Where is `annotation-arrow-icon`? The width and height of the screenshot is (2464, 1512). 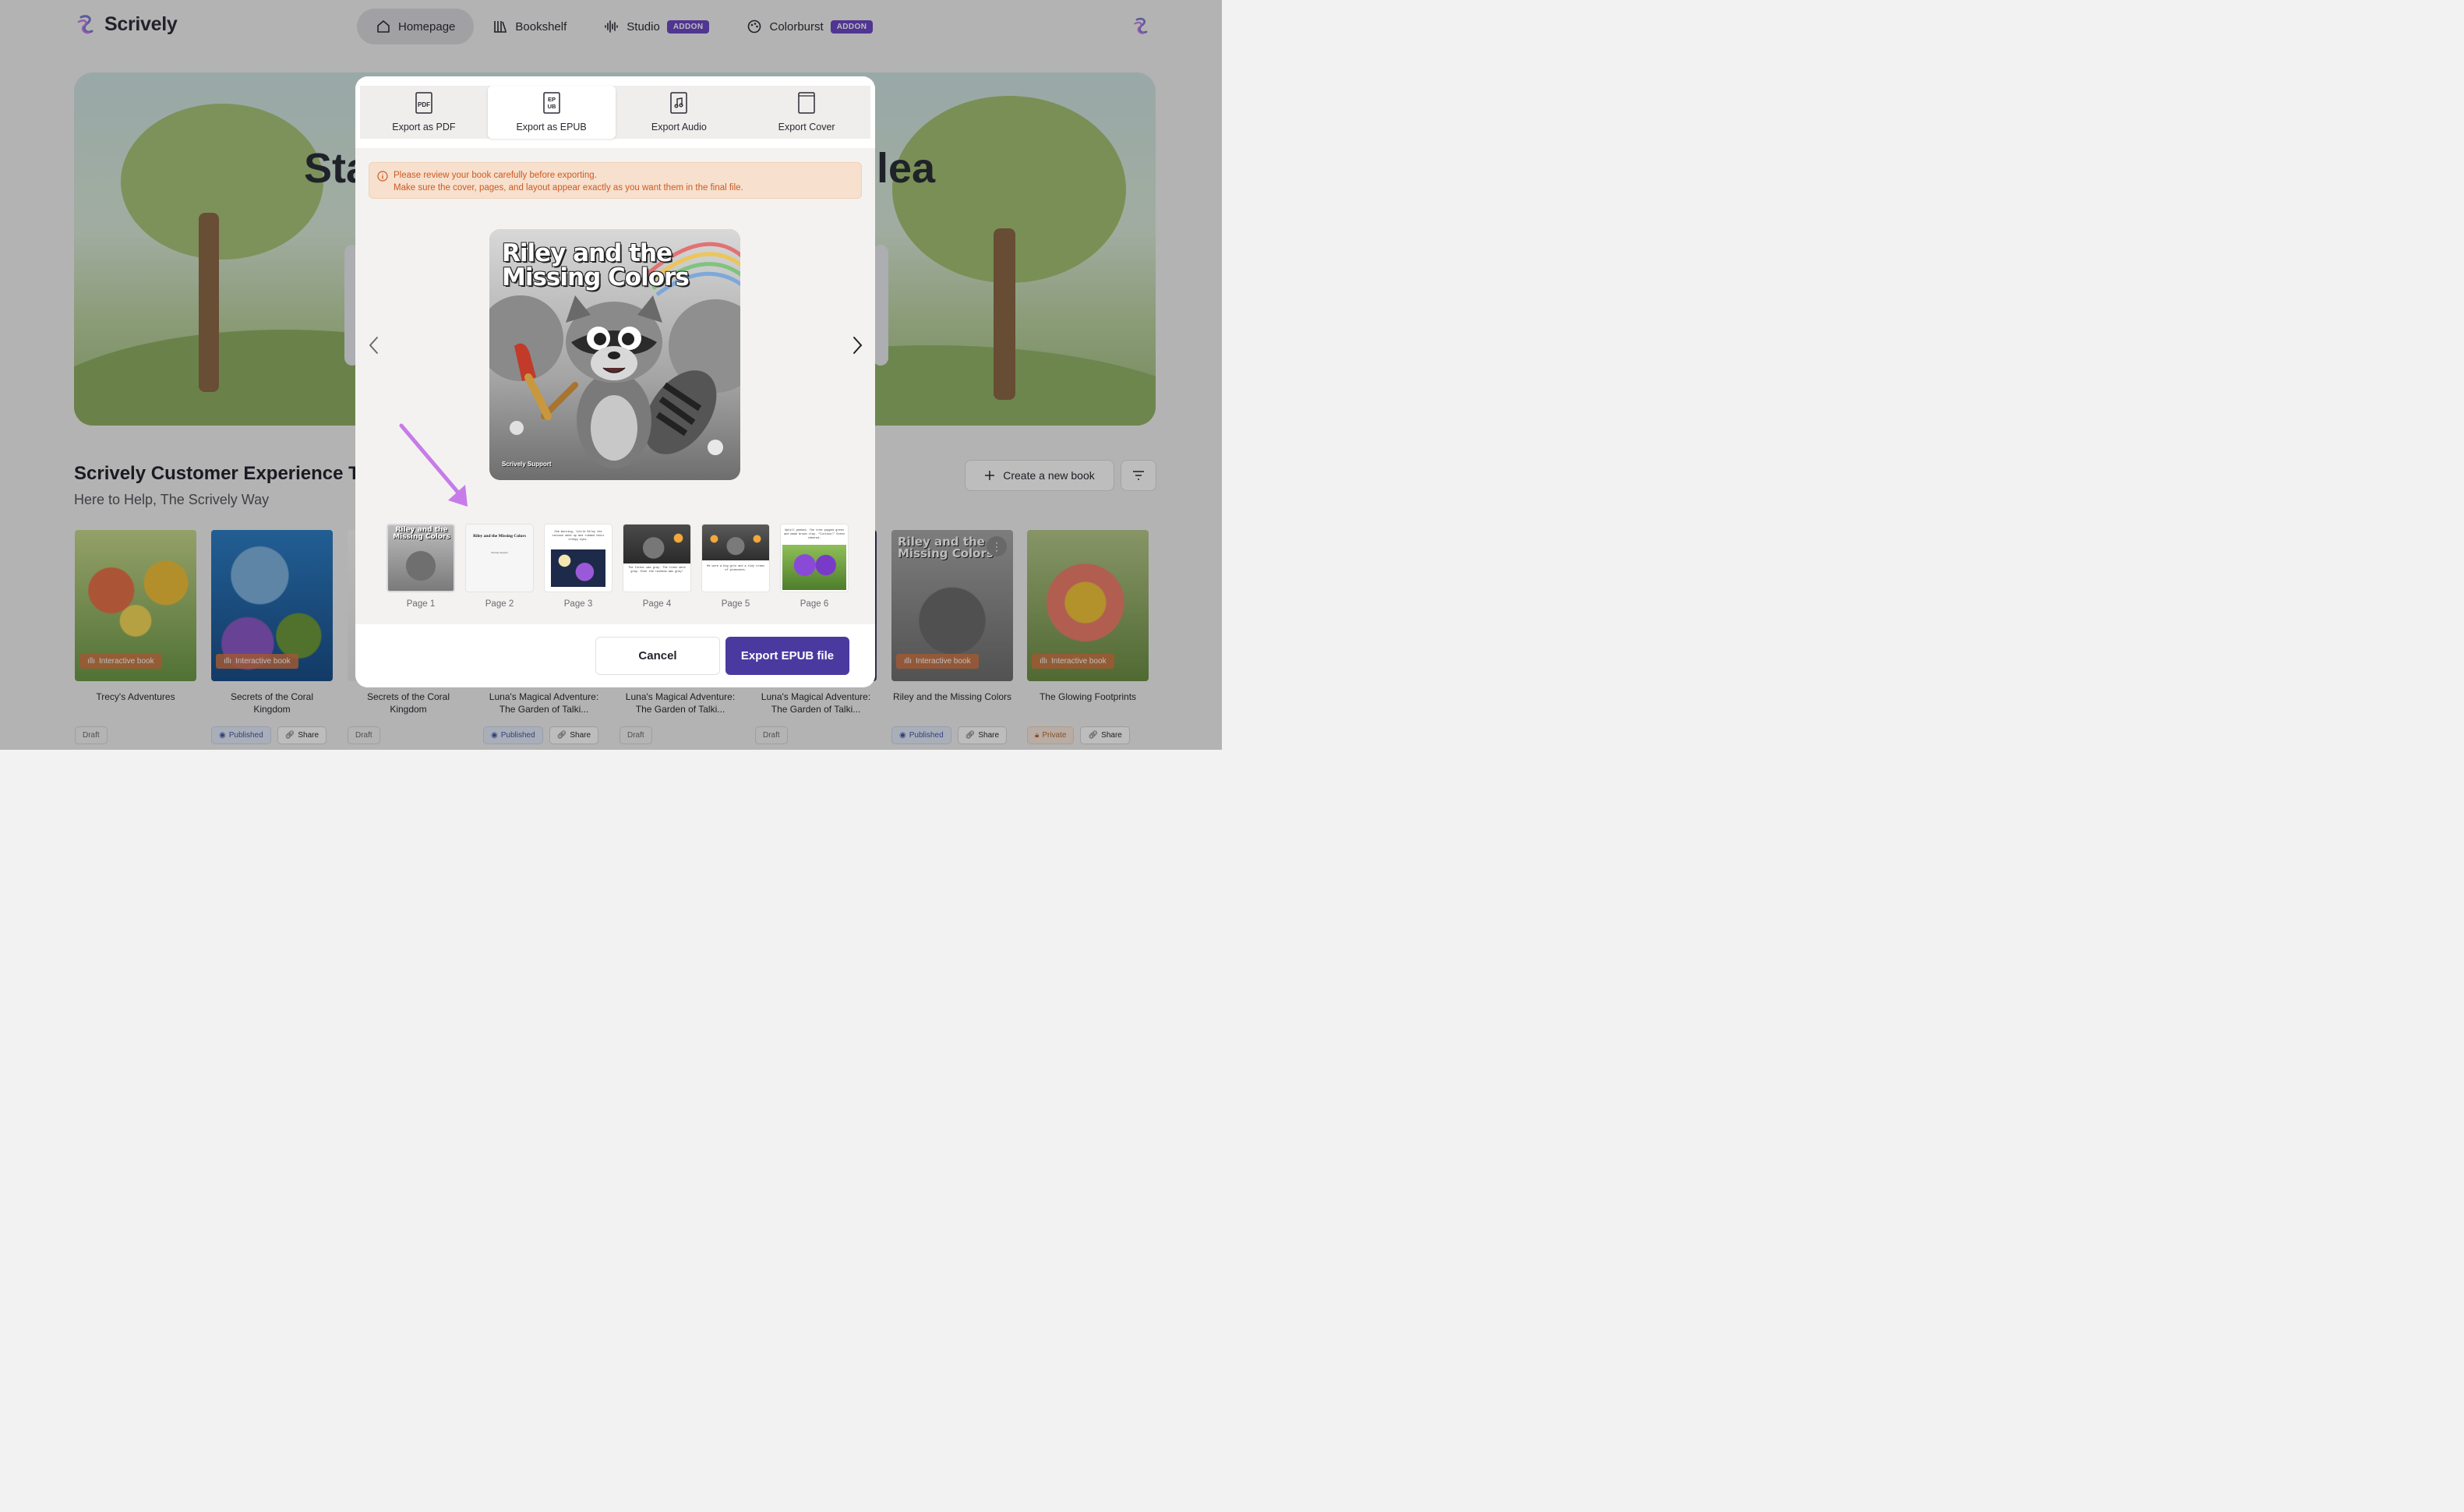 annotation-arrow-icon is located at coordinates (433, 465).